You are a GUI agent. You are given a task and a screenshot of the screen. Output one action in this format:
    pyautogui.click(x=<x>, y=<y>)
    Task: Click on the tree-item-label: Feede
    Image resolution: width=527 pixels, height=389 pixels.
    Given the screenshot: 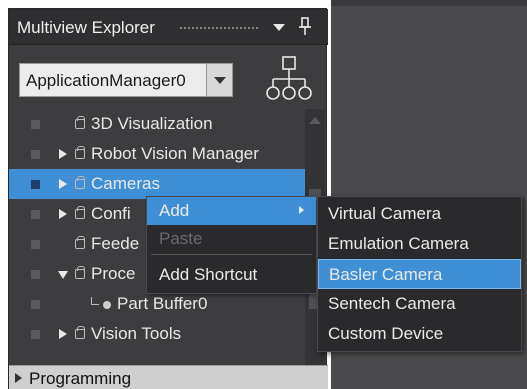 What is the action you would take?
    pyautogui.click(x=115, y=243)
    